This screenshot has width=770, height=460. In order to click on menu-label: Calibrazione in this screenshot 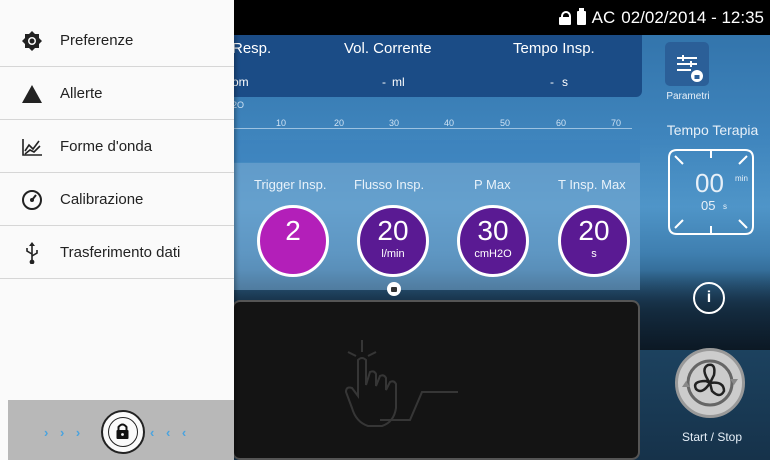, I will do `click(102, 199)`.